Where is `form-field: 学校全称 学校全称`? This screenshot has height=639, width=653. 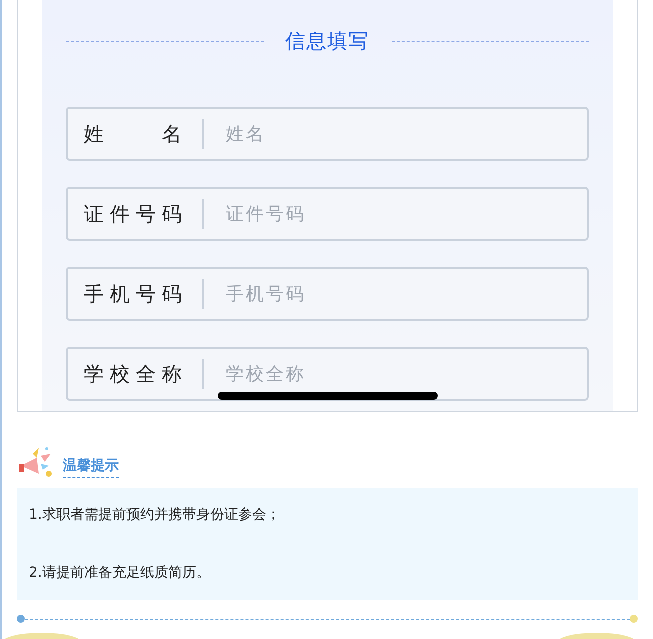
form-field: 学校全称 学校全称 is located at coordinates (327, 374).